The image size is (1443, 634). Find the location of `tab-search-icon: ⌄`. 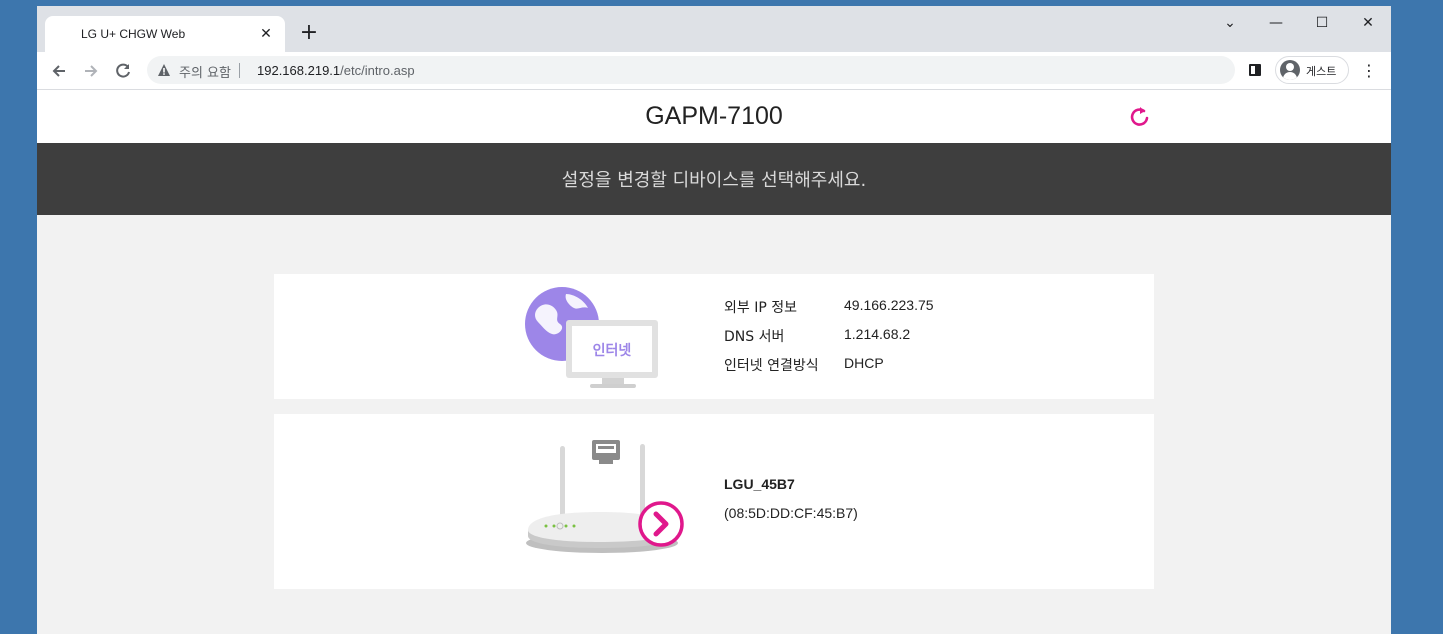

tab-search-icon: ⌄ is located at coordinates (1230, 23).